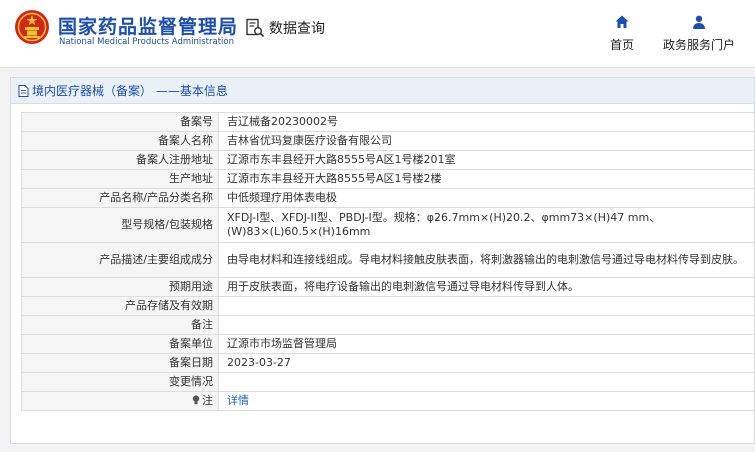 The image size is (755, 452). I want to click on nav-home-label: 首页, so click(621, 45).